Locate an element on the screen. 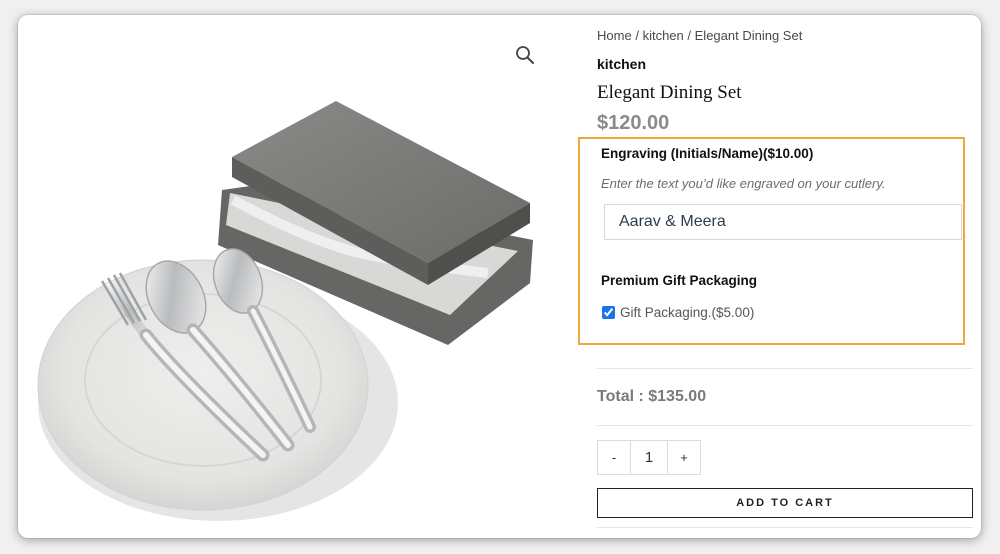  add-to-cart-button: ADD TO CART is located at coordinates (785, 503).